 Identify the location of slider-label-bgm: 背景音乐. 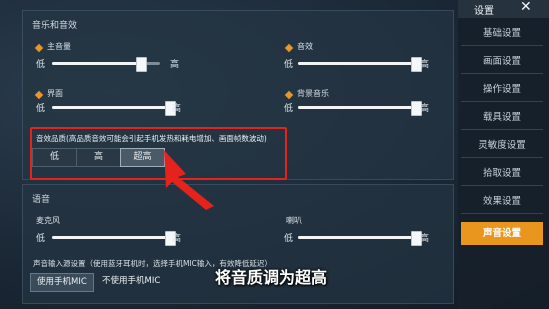
(313, 93).